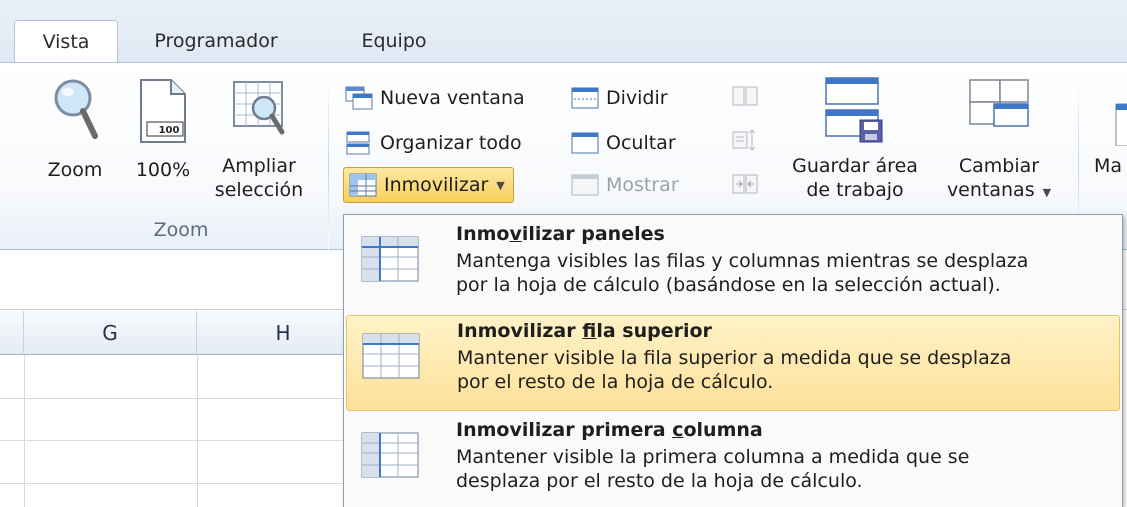 This screenshot has height=507, width=1127. I want to click on access-key: c, so click(678, 430).